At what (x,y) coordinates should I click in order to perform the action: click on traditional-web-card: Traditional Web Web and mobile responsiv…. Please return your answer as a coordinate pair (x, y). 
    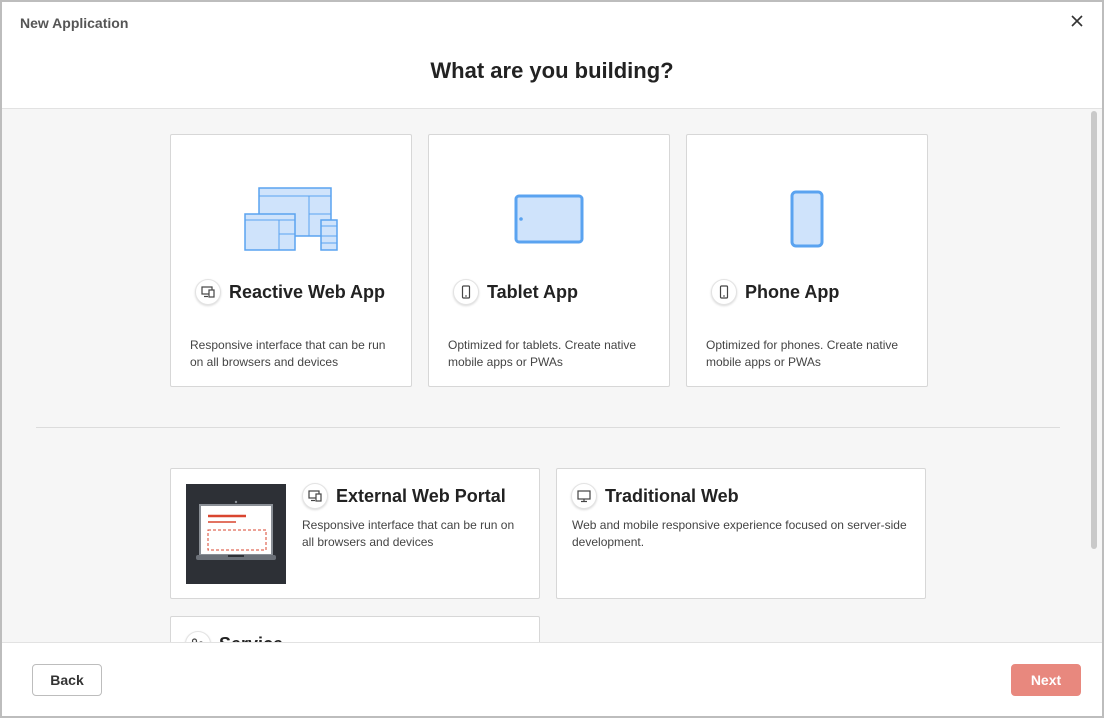
    Looking at the image, I should click on (741, 533).